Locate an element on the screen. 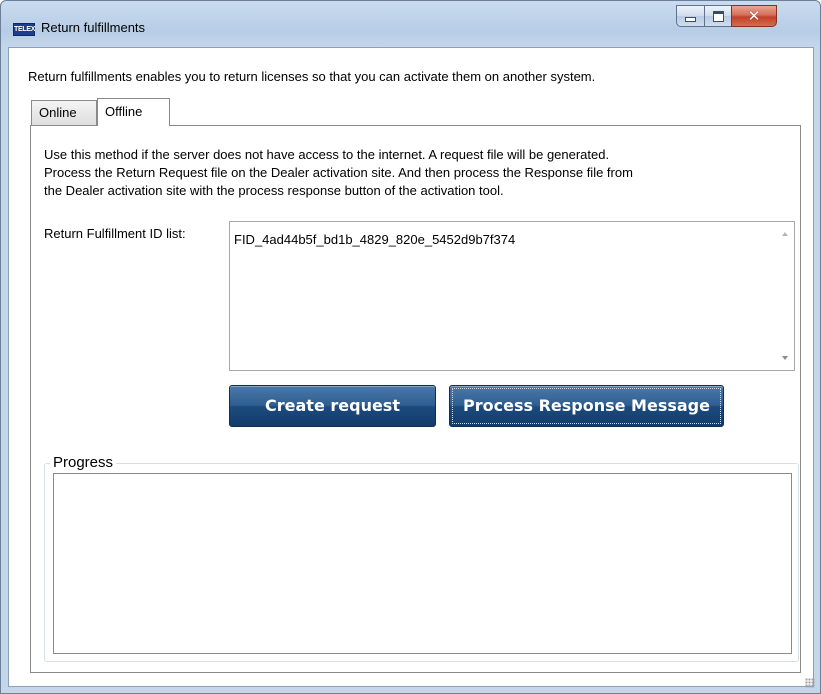 This screenshot has width=821, height=694. process-response-button: Process Response Message is located at coordinates (586, 406).